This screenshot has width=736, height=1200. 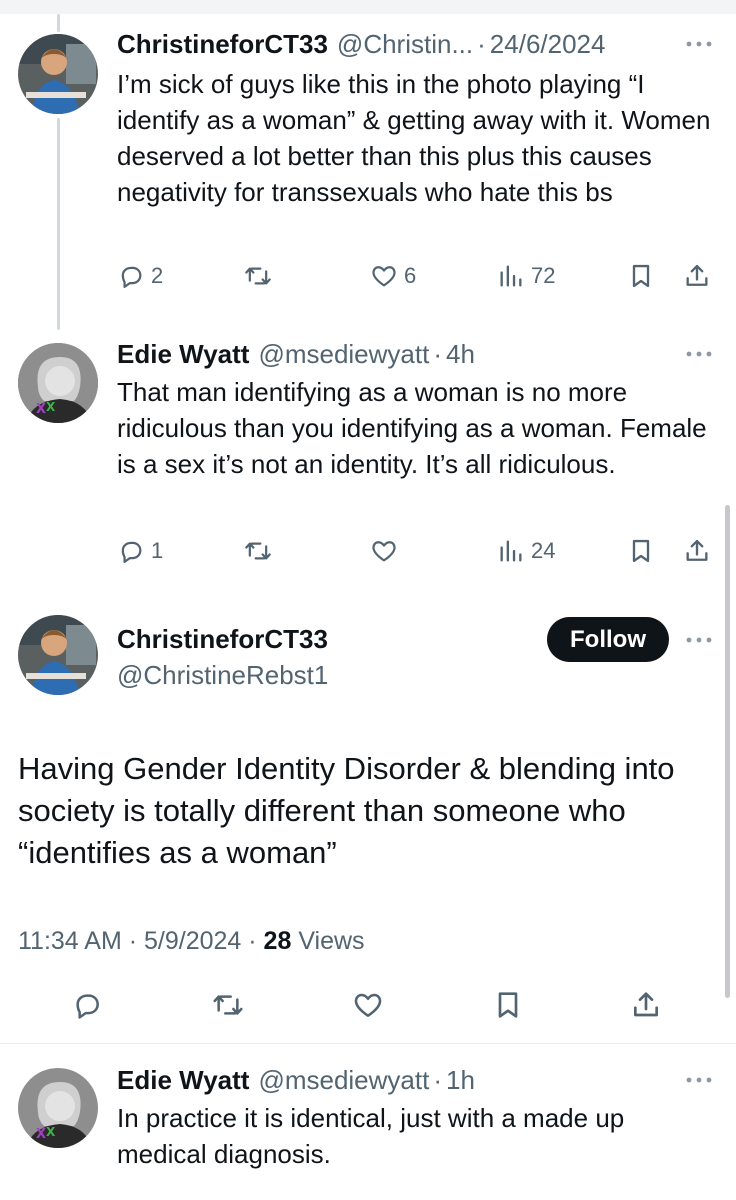 What do you see at coordinates (222, 675) in the screenshot?
I see `author-handle: @ChristineRebst1` at bounding box center [222, 675].